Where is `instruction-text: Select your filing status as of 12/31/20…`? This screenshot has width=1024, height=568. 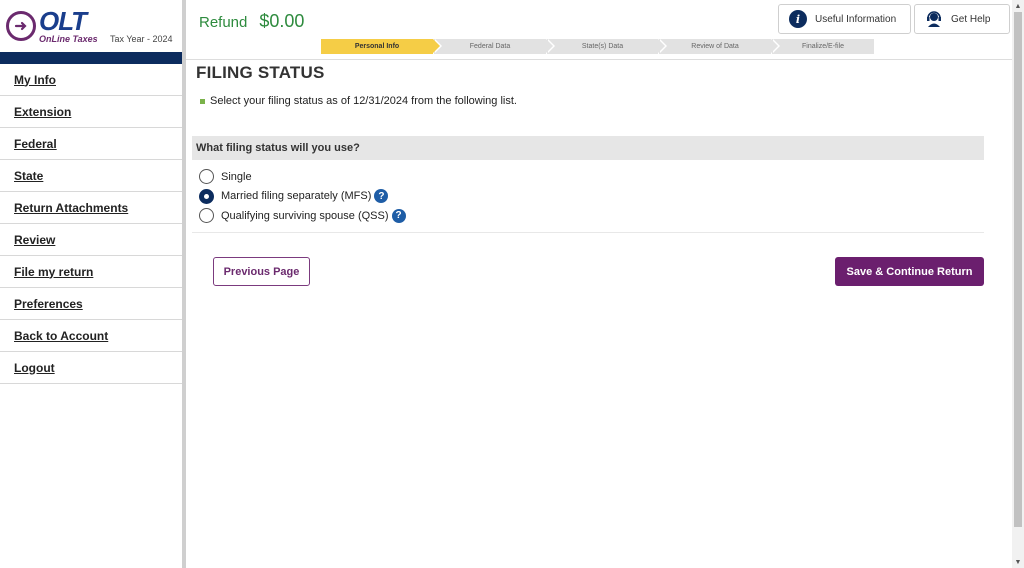
instruction-text: Select your filing status as of 12/31/20… is located at coordinates (358, 101).